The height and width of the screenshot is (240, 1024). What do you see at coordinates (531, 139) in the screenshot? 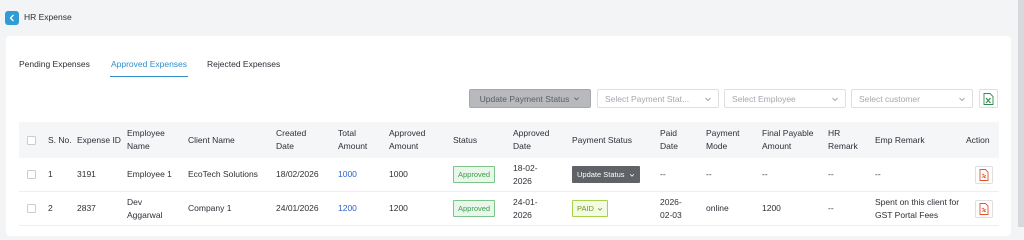
I see `col-approved-date: Approved Date` at bounding box center [531, 139].